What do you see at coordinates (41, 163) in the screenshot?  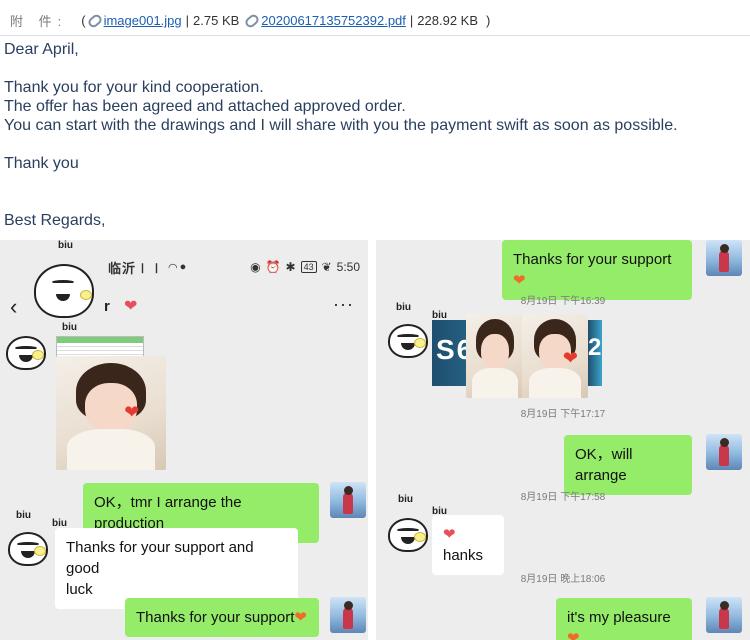 I see `email-thanks: Thank you` at bounding box center [41, 163].